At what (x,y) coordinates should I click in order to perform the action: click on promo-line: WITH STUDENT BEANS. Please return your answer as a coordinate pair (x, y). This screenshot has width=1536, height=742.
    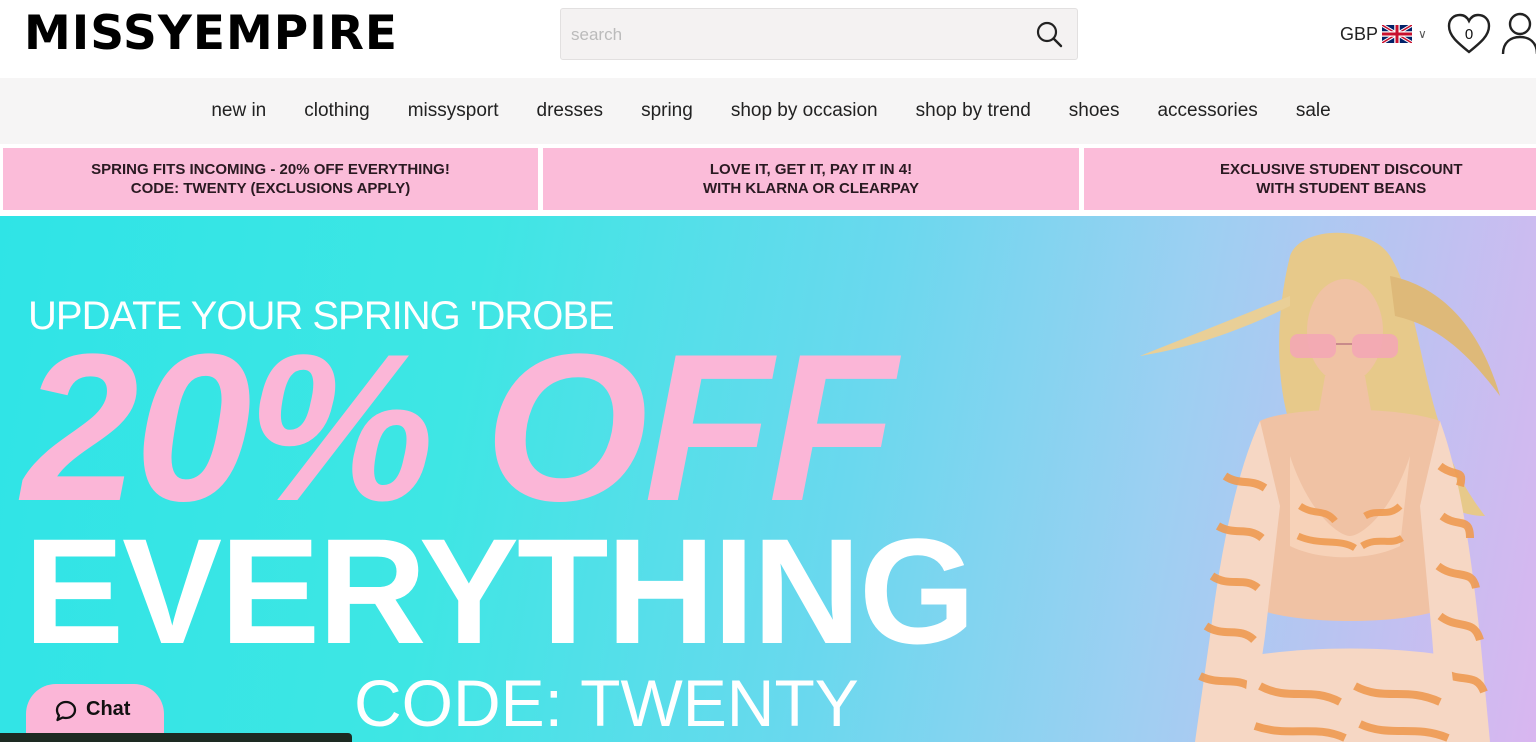
    Looking at the image, I should click on (1341, 188).